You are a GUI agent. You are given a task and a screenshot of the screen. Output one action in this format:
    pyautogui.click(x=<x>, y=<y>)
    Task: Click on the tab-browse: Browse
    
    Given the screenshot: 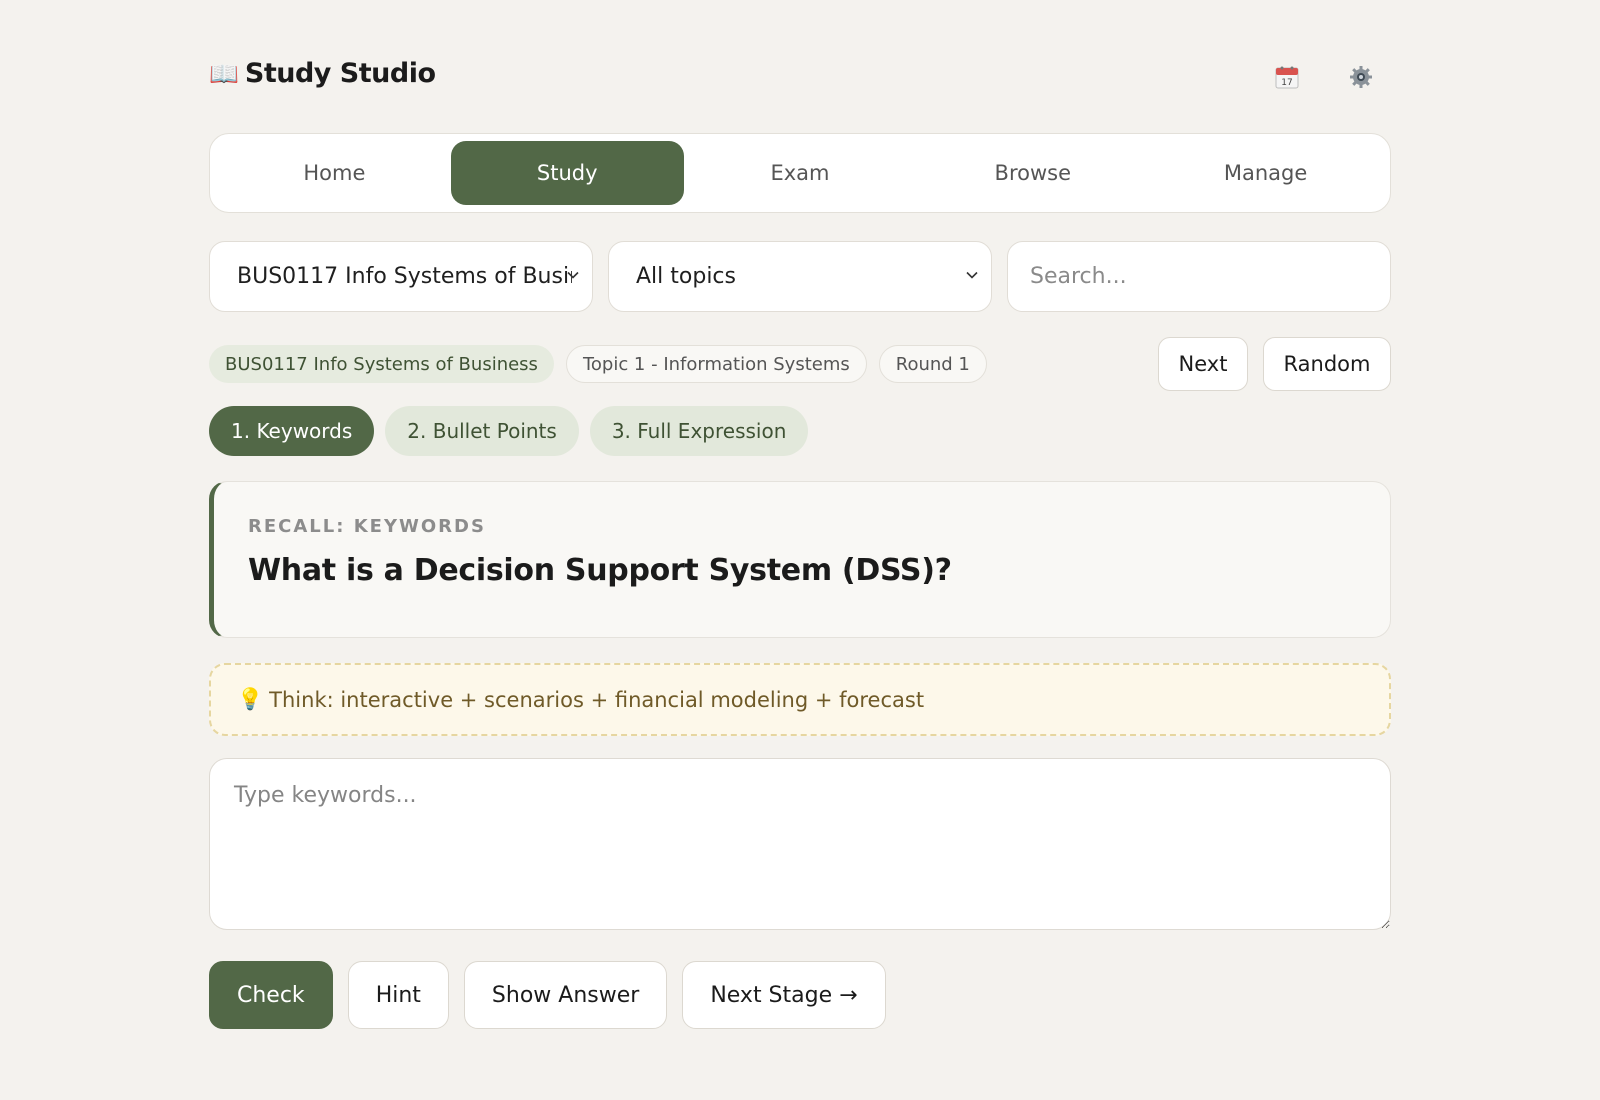 What is the action you would take?
    pyautogui.click(x=1032, y=173)
    